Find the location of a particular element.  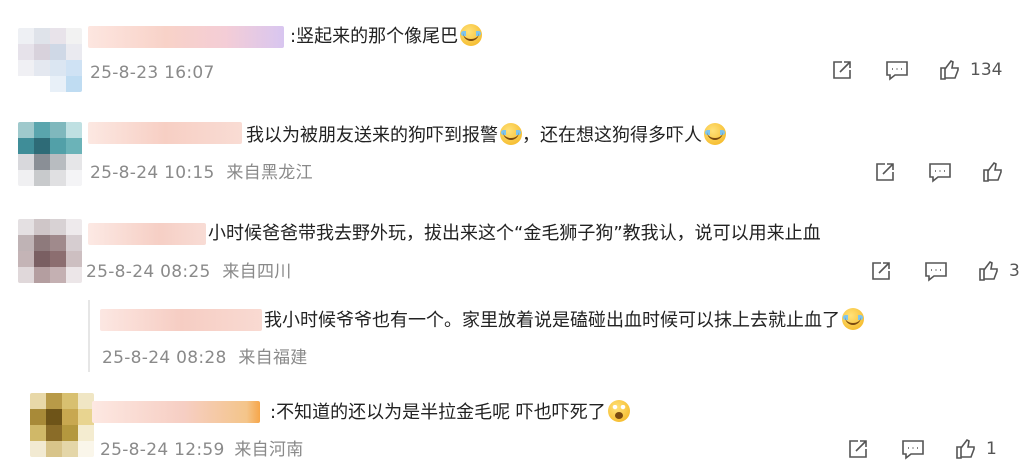

comment-meta: 25-8-23 16:07 is located at coordinates (152, 73).